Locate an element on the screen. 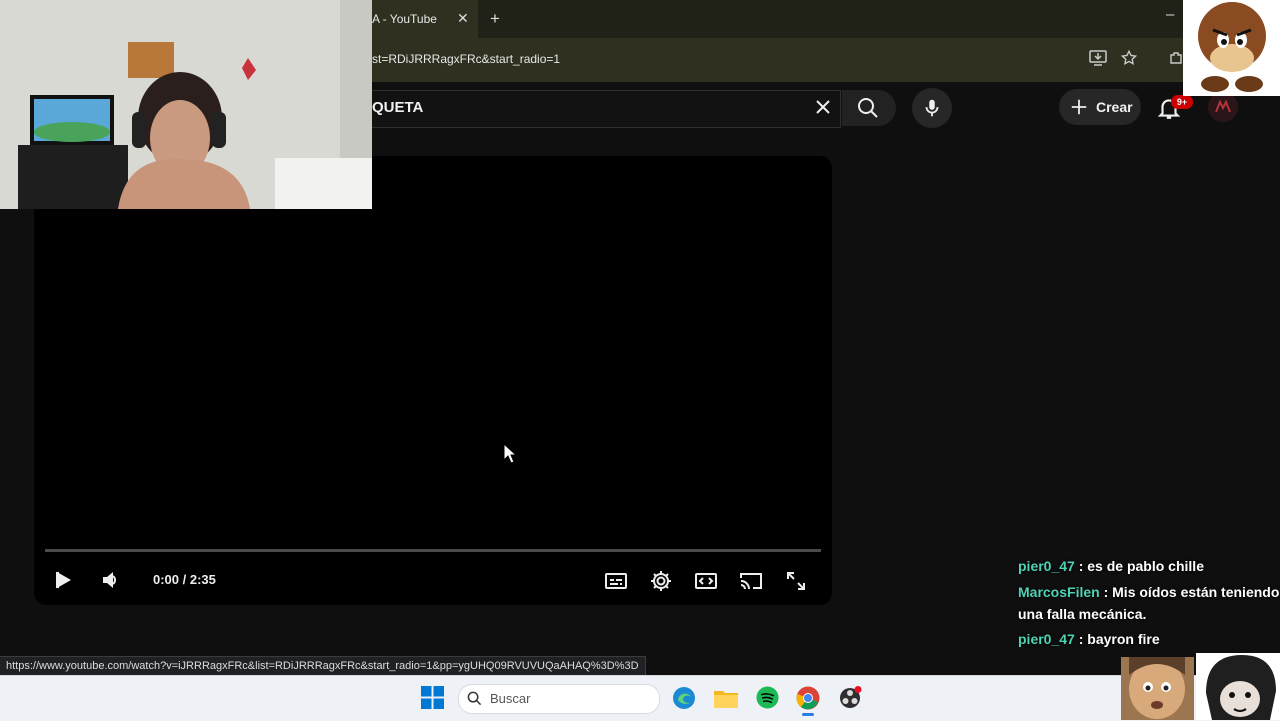  goomba-image is located at coordinates (1231, 48).